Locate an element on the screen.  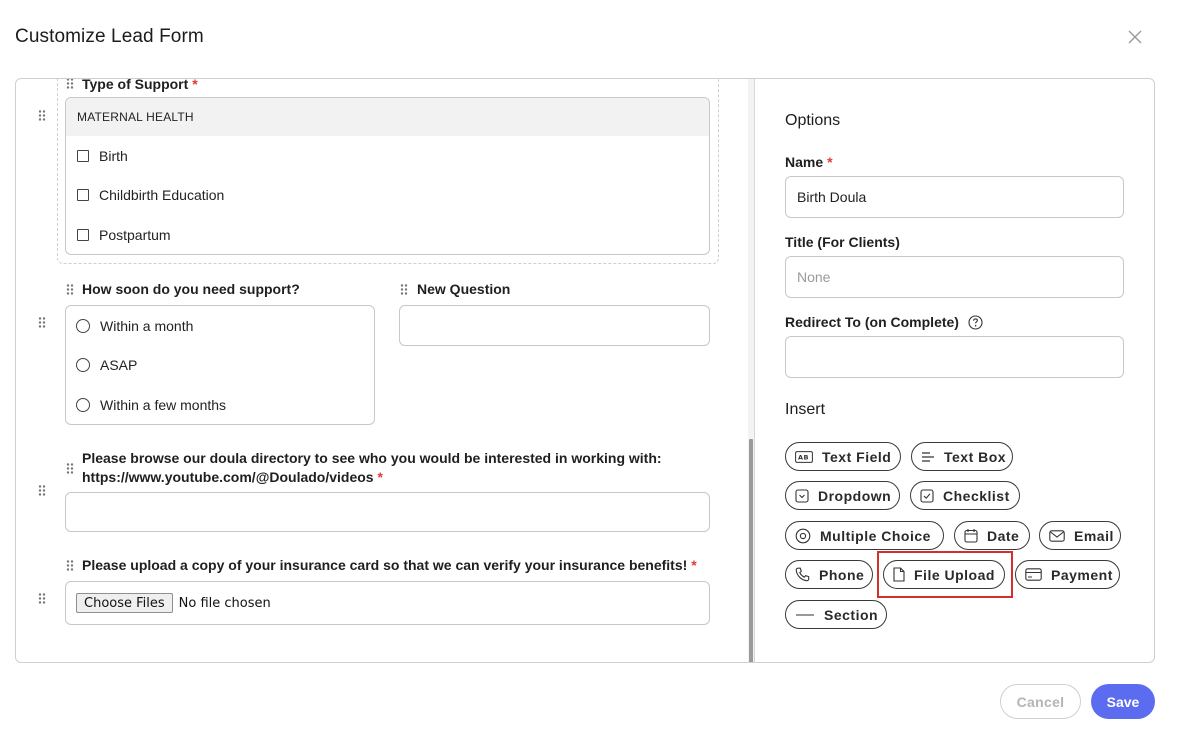
phone-icon is located at coordinates (802, 574).